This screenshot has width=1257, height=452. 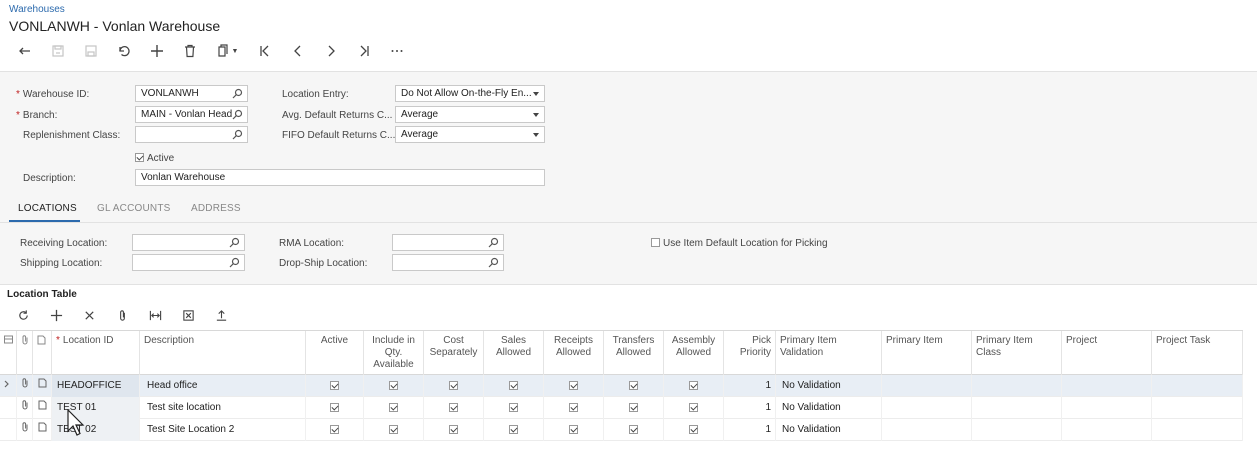 I want to click on header-transfers-allowed: Transfers Allowed, so click(x=634, y=353).